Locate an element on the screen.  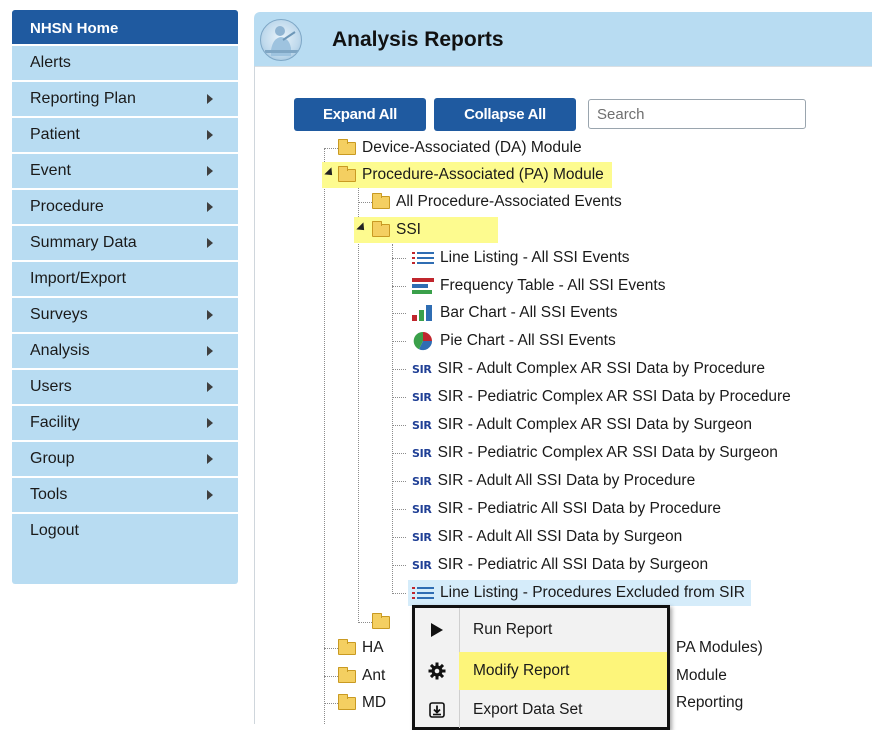
report-label: Frequency Table - All SSI Events is located at coordinates (553, 285).